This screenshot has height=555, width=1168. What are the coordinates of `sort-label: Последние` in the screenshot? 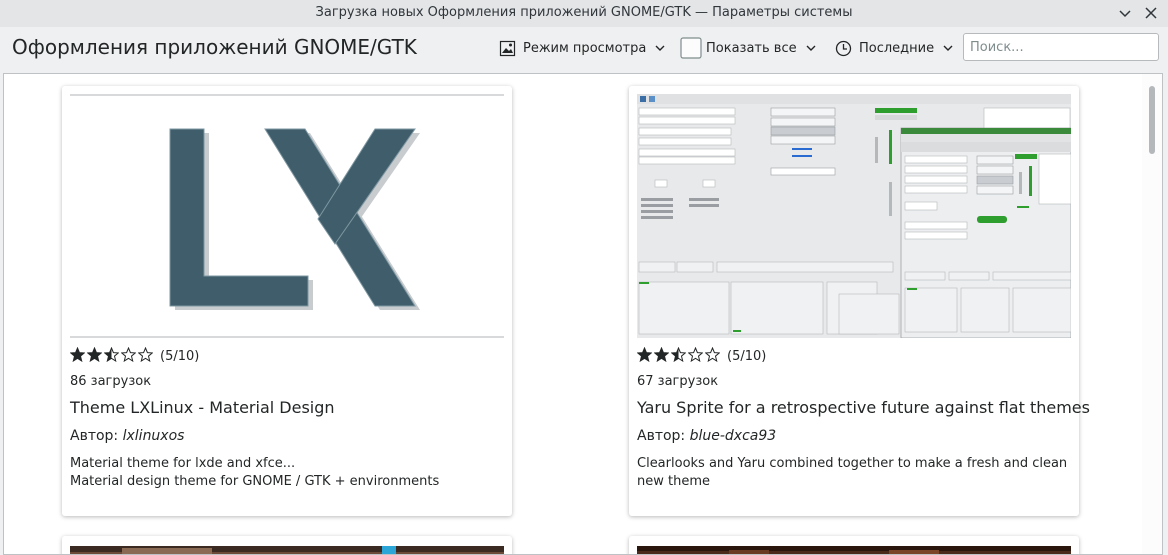 It's located at (897, 48).